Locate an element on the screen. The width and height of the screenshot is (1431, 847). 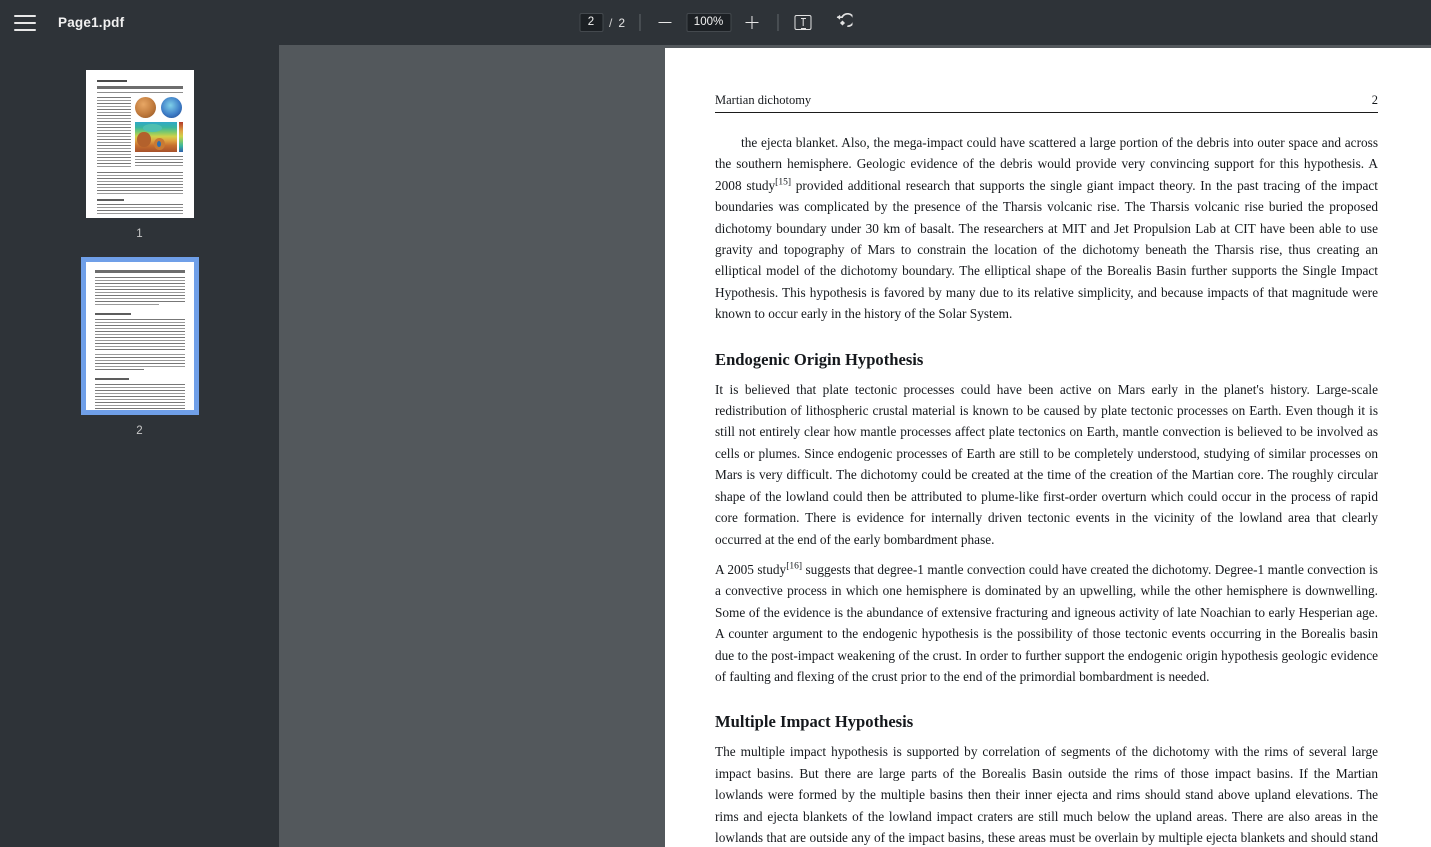
running-header-page-number: 2 is located at coordinates (1374, 100).